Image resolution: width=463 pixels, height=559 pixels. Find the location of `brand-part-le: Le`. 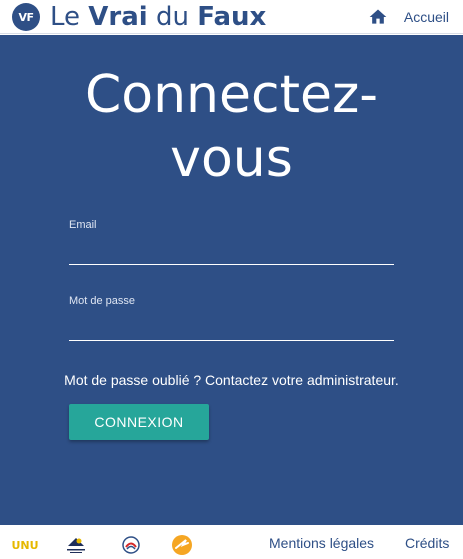

brand-part-le: Le is located at coordinates (69, 17).